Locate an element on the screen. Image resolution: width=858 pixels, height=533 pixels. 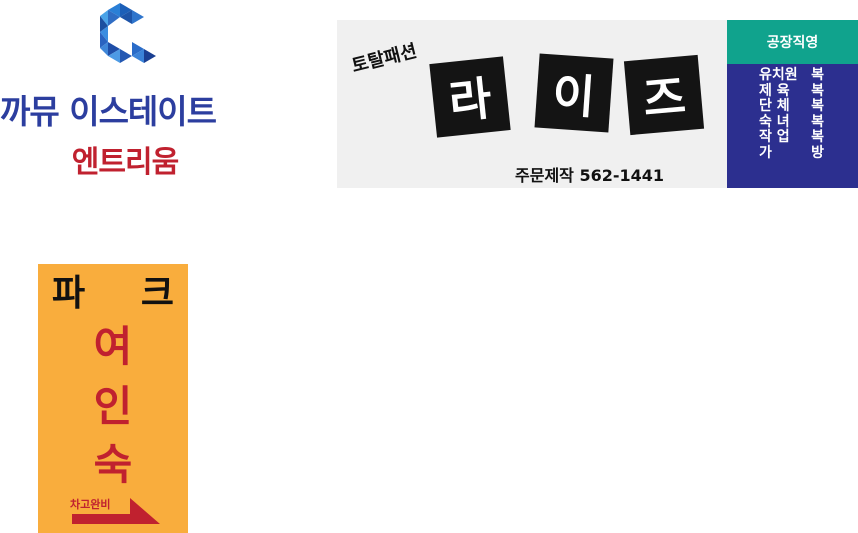
motel-top-char: 크 is located at coordinates (157, 293).